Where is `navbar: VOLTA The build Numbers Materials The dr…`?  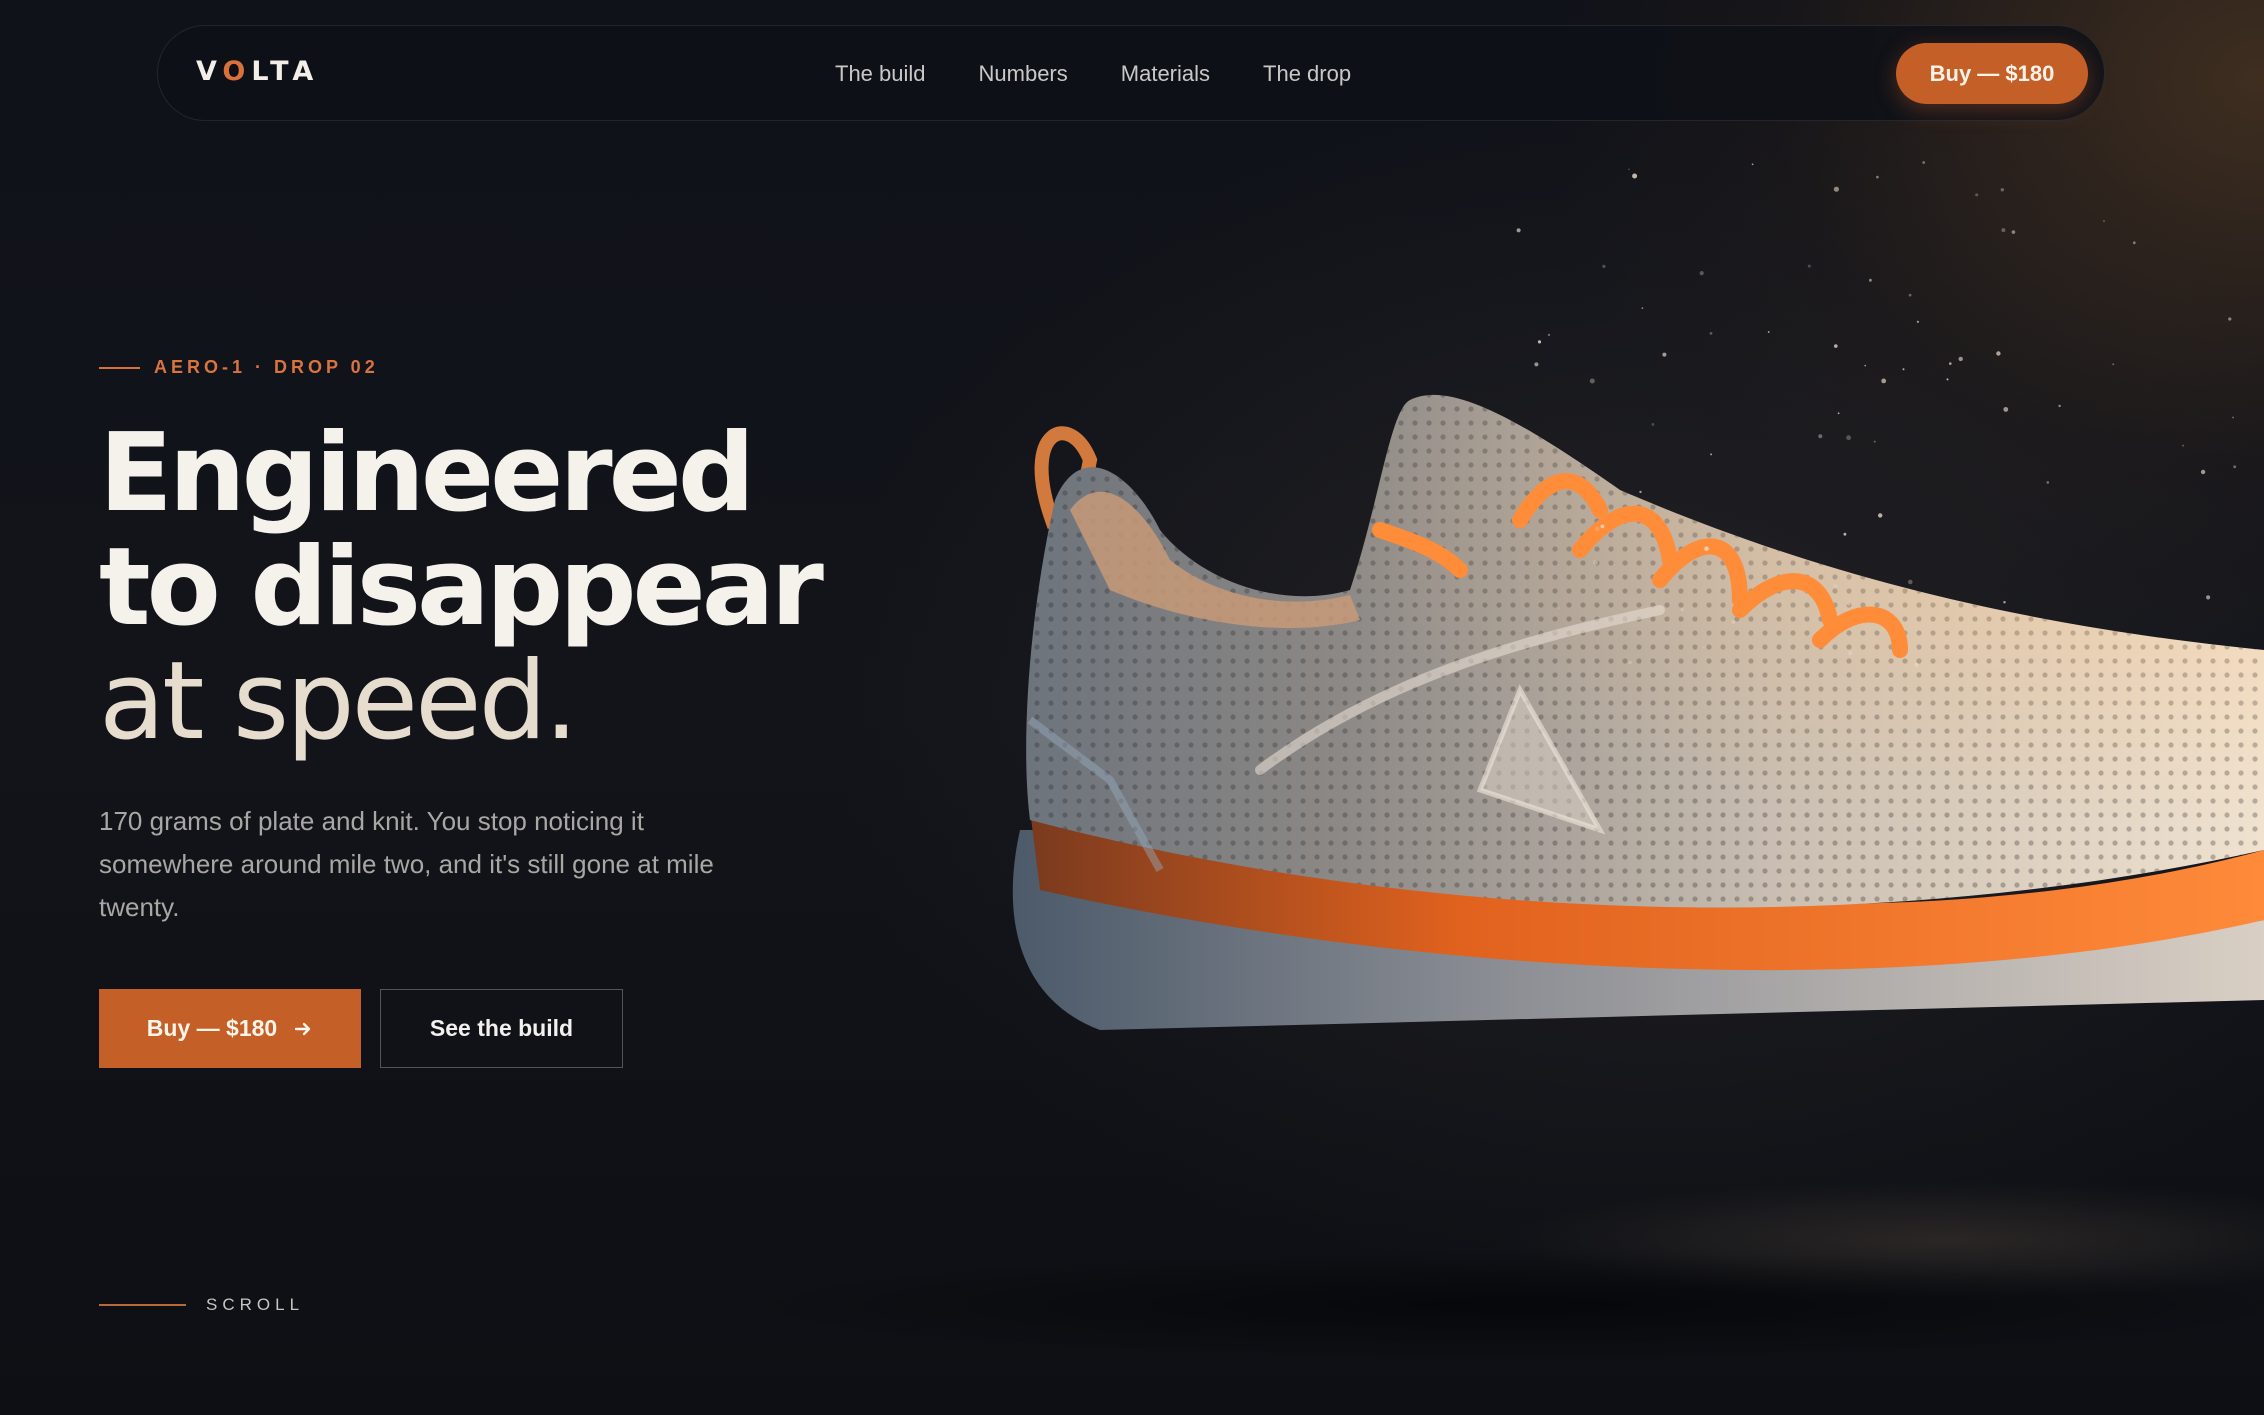 navbar: VOLTA The build Numbers Materials The dr… is located at coordinates (1131, 73).